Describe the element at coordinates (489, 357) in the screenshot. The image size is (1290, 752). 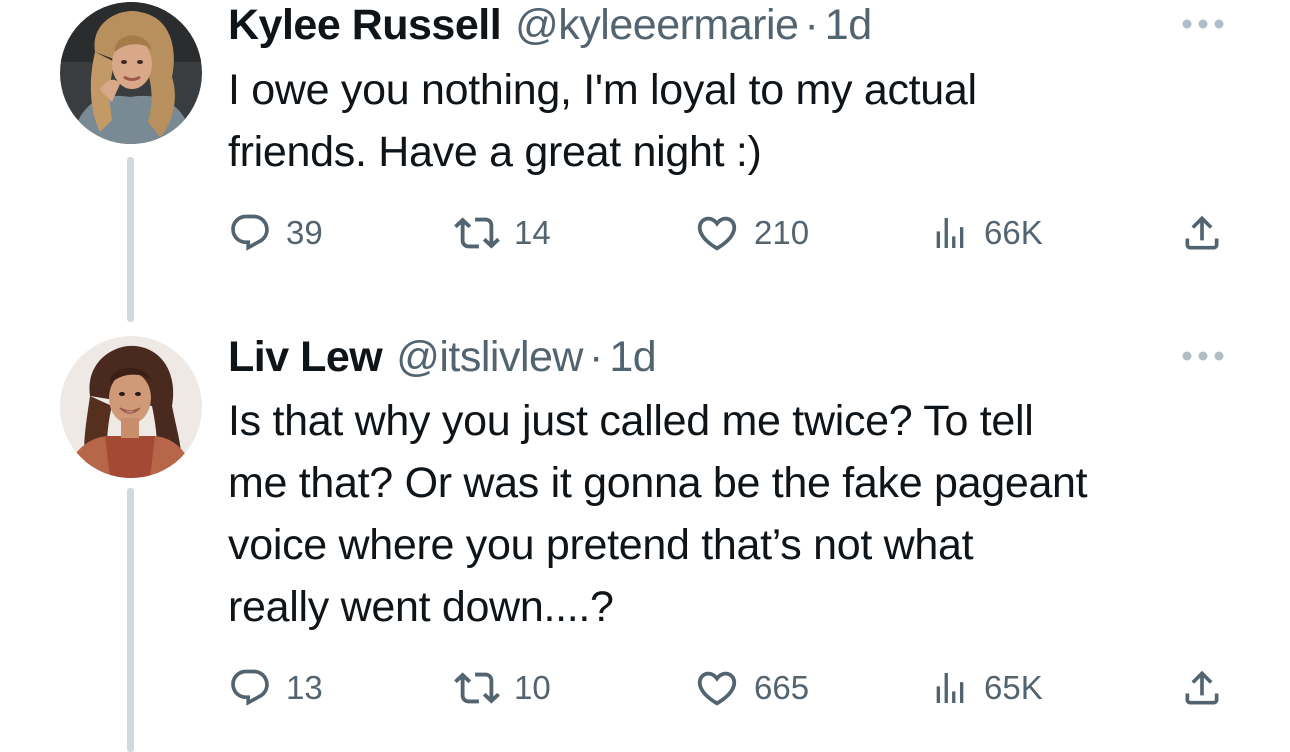
I see `author-handle: @itslivlew` at that location.